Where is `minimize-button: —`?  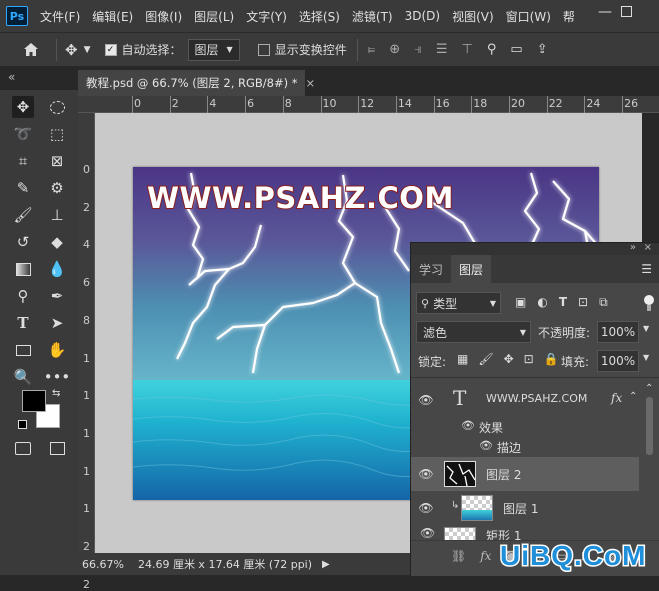 minimize-button: — is located at coordinates (605, 12).